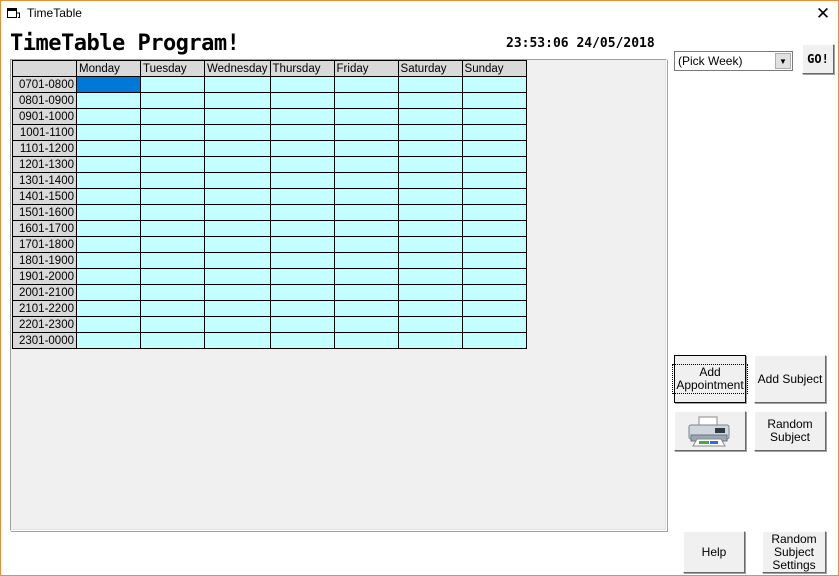 This screenshot has height=576, width=839. Describe the element at coordinates (44, 148) in the screenshot. I see `row-header-time: 1101-1200` at that location.